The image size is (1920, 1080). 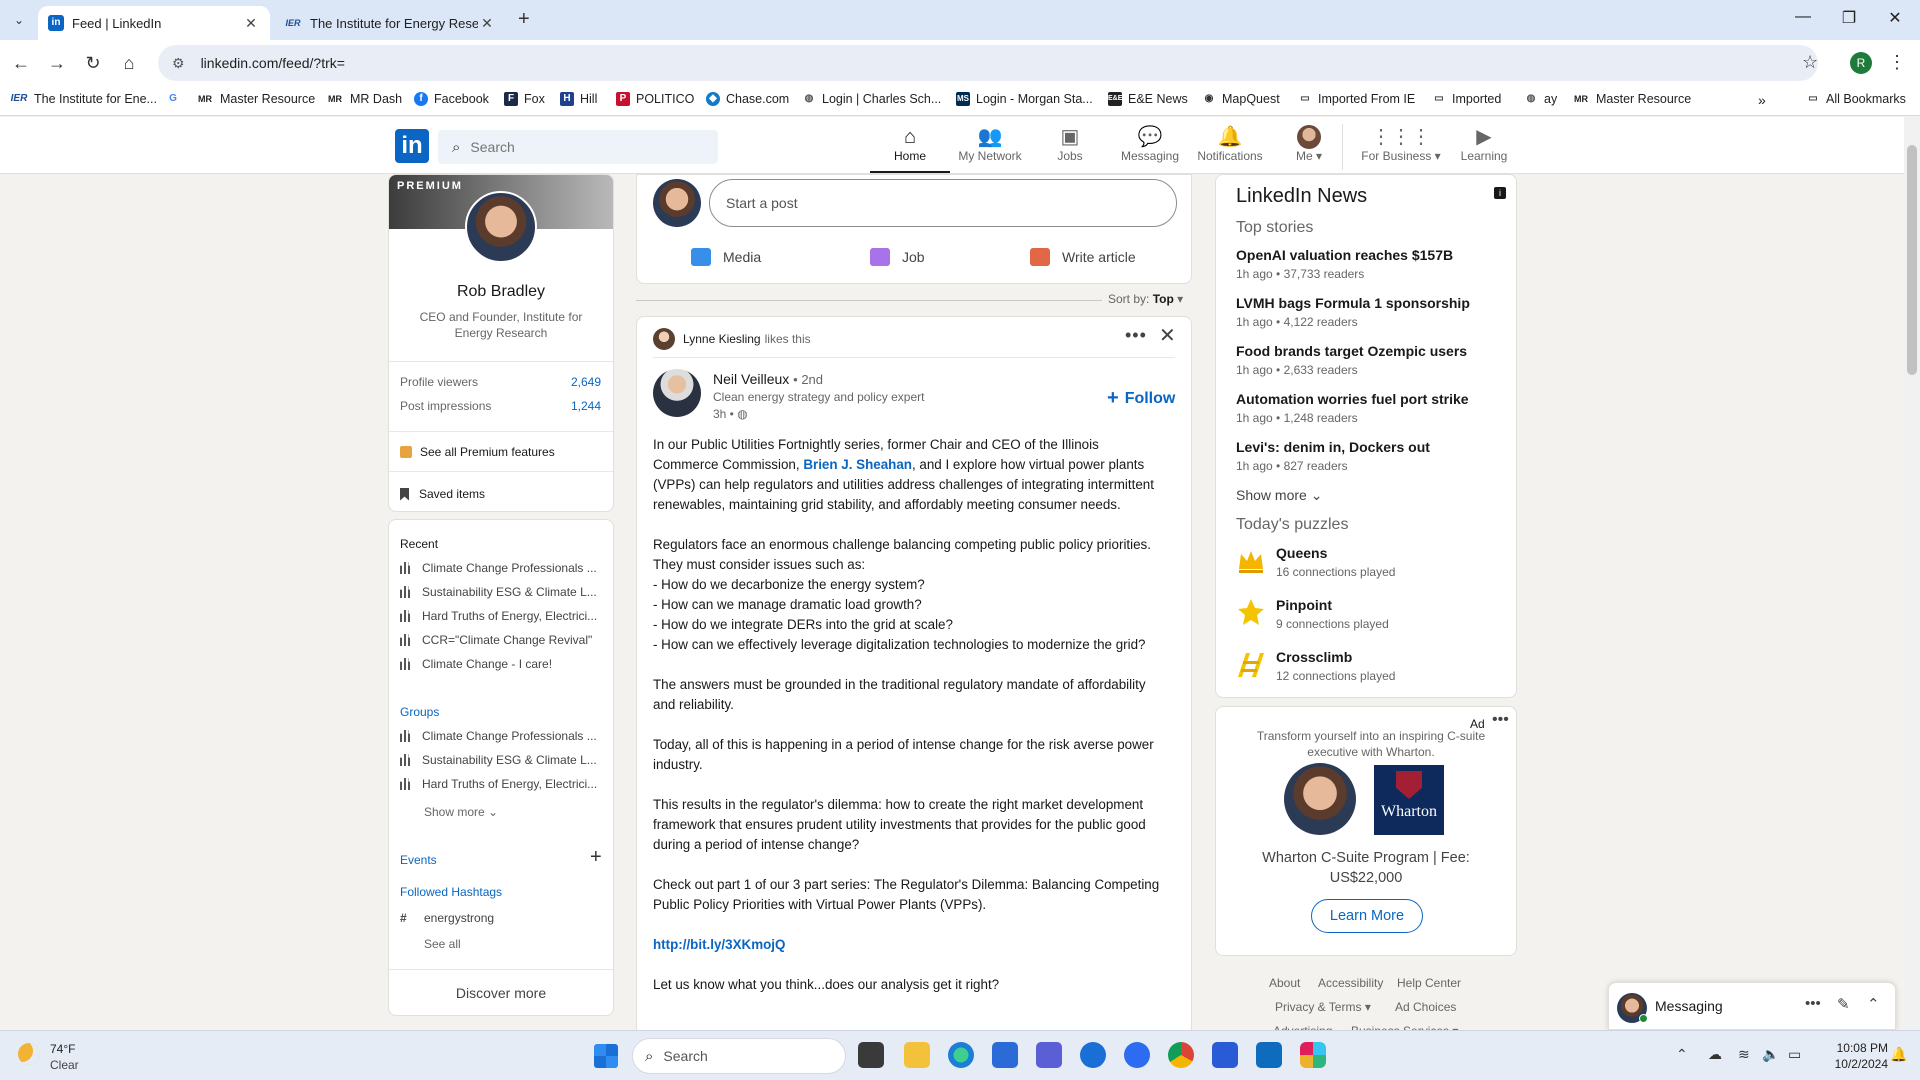 I want to click on learn-more-button: Learn More, so click(x=1367, y=916).